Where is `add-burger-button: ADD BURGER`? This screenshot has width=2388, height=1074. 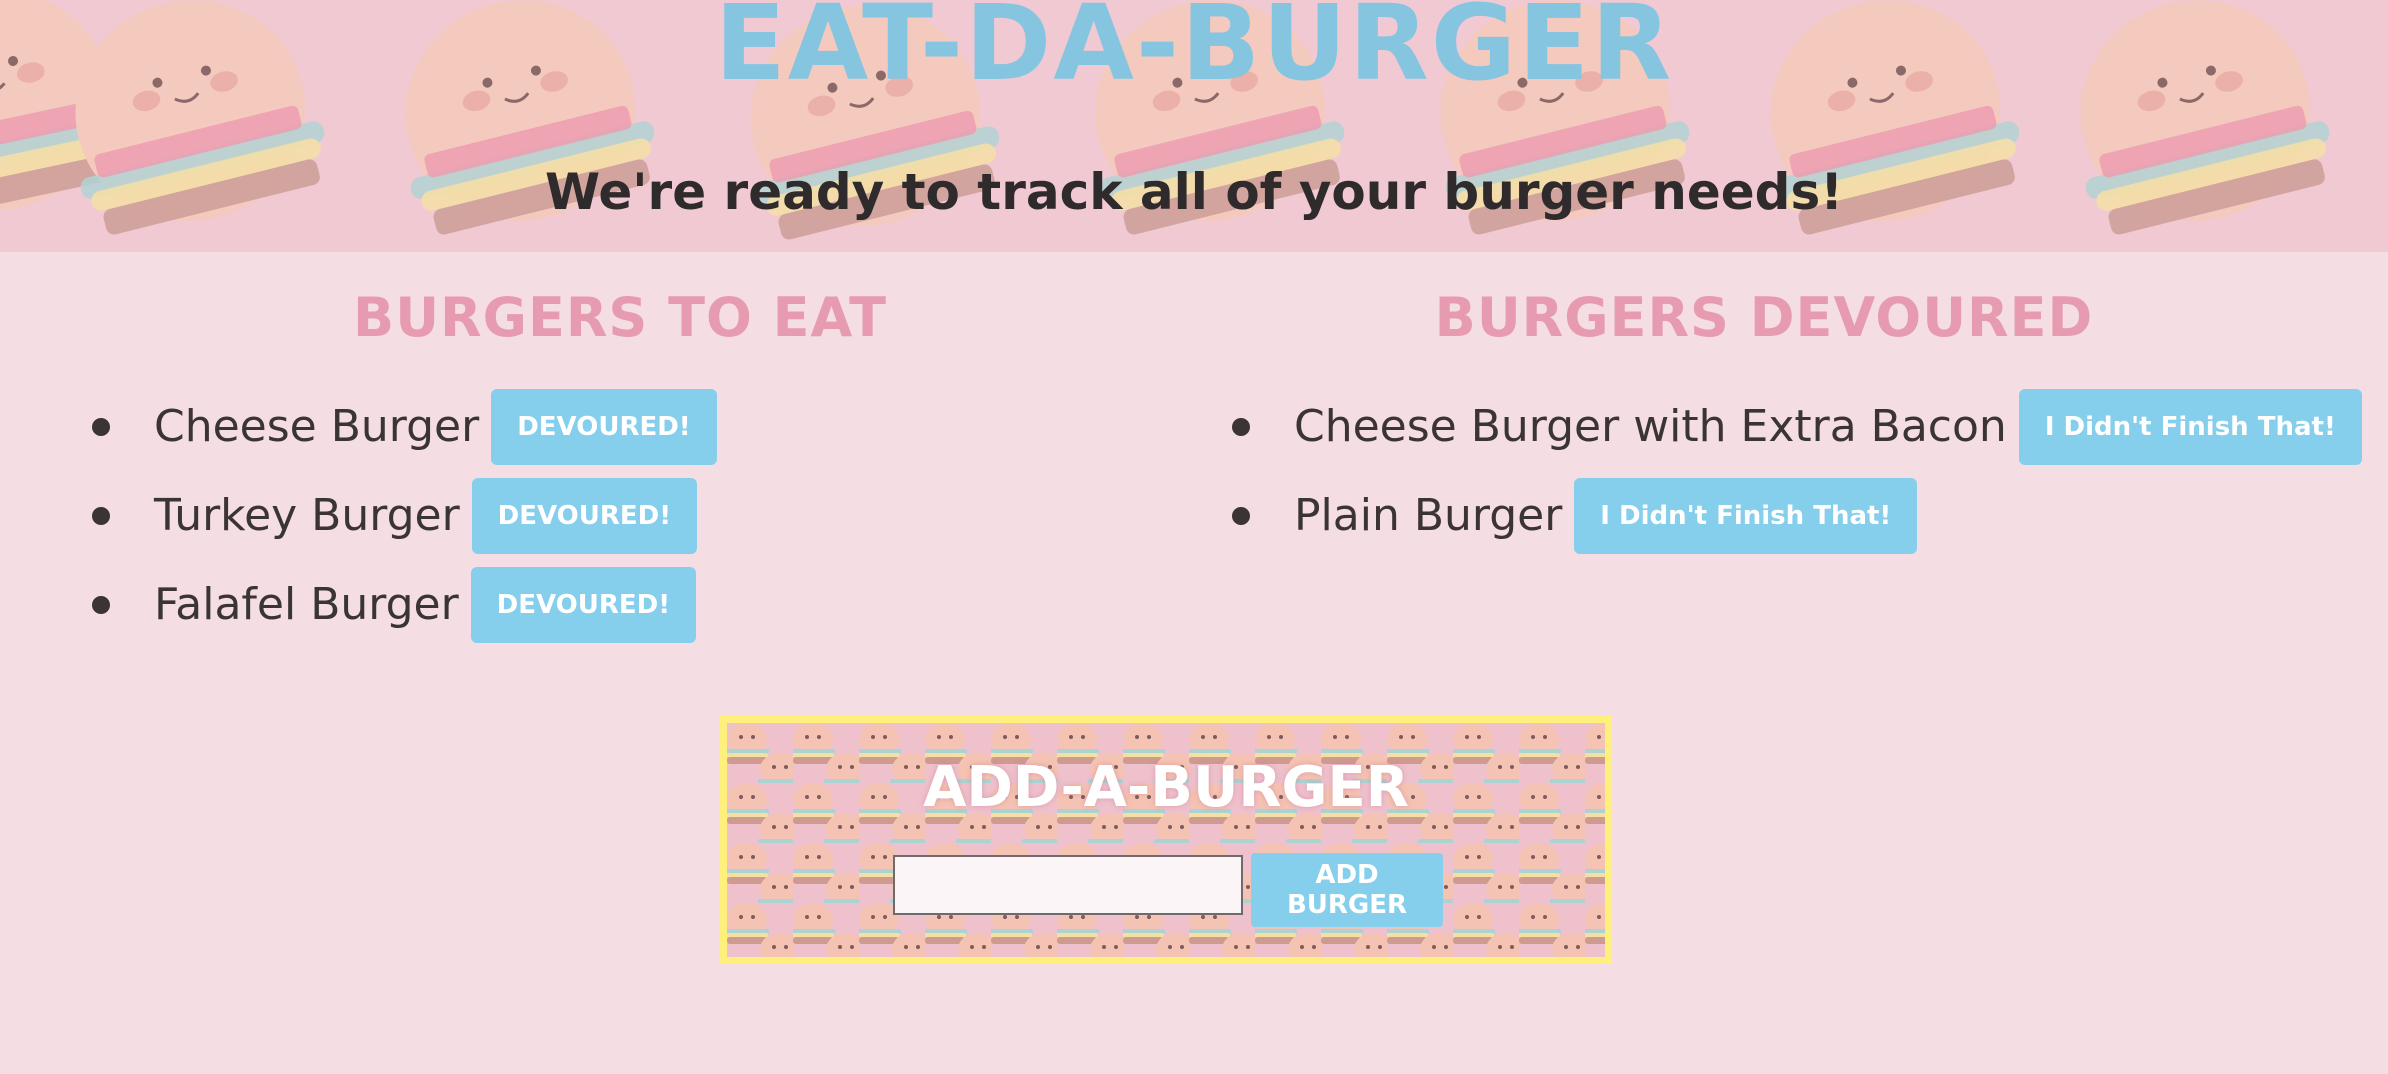 add-burger-button: ADD BURGER is located at coordinates (1347, 890).